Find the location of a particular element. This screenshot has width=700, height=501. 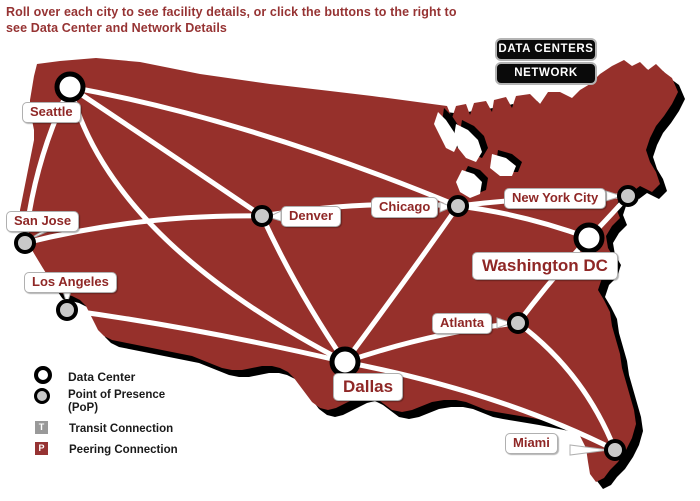

legend-label-transit-connection: Transit Connection is located at coordinates (121, 429).